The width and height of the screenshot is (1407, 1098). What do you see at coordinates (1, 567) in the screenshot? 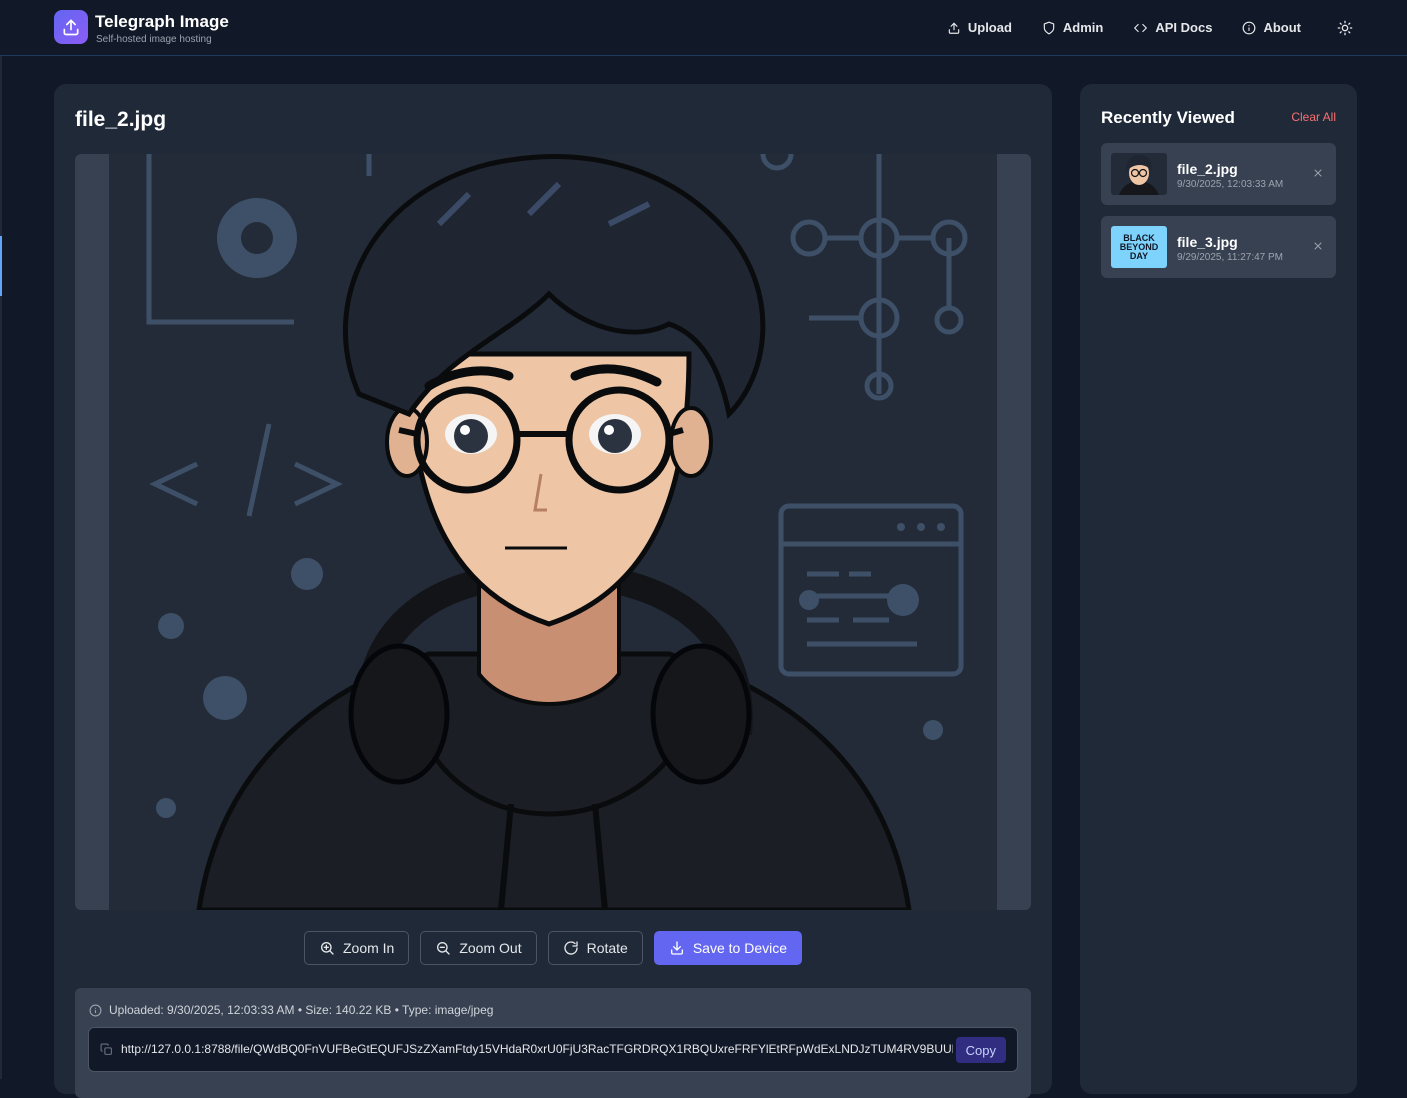
I see `window-edge` at bounding box center [1, 567].